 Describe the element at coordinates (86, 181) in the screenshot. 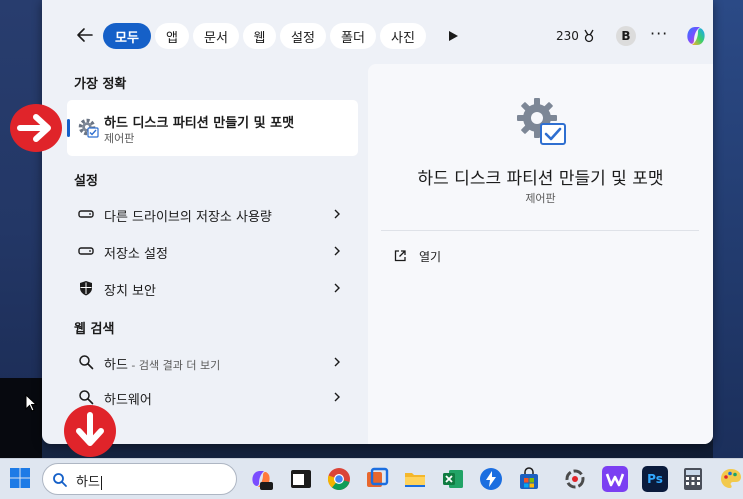

I see `settings-heading: 설정` at that location.